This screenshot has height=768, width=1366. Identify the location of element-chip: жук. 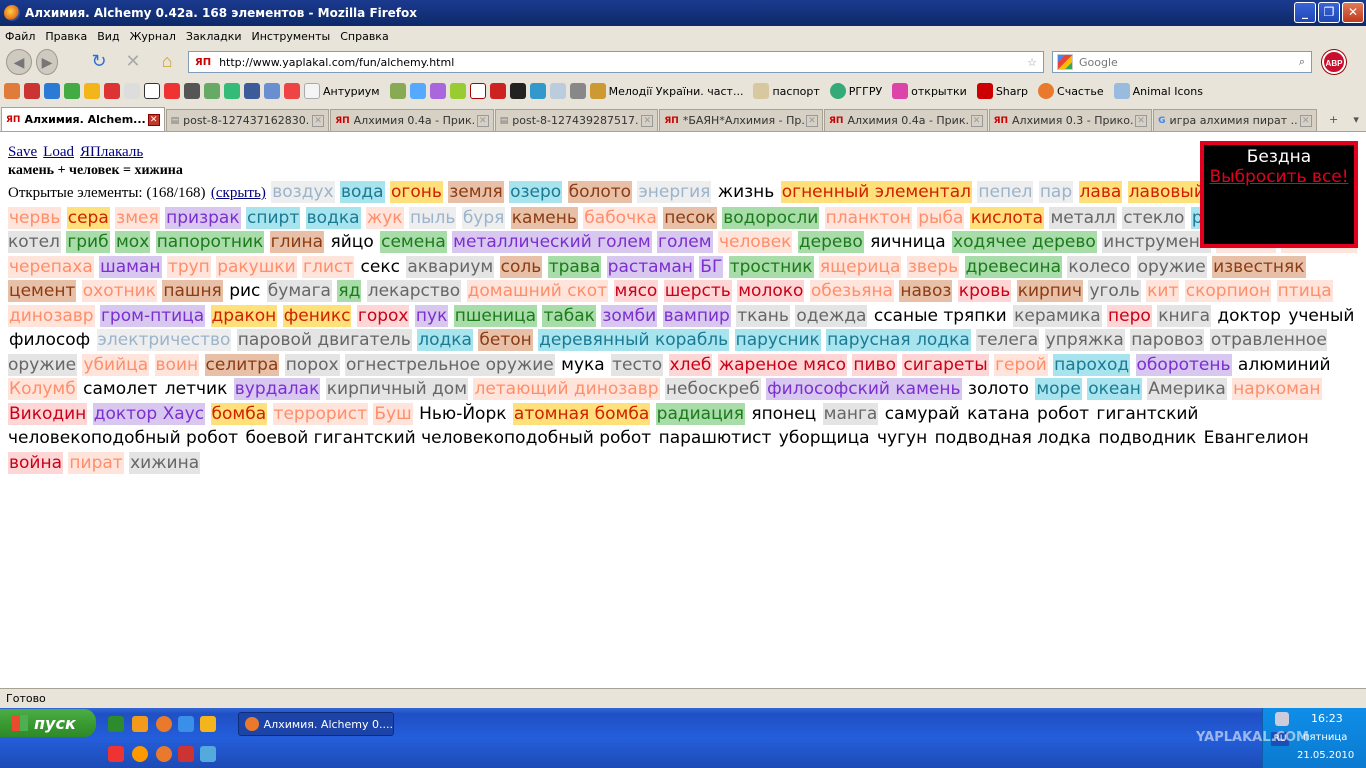
(384, 217).